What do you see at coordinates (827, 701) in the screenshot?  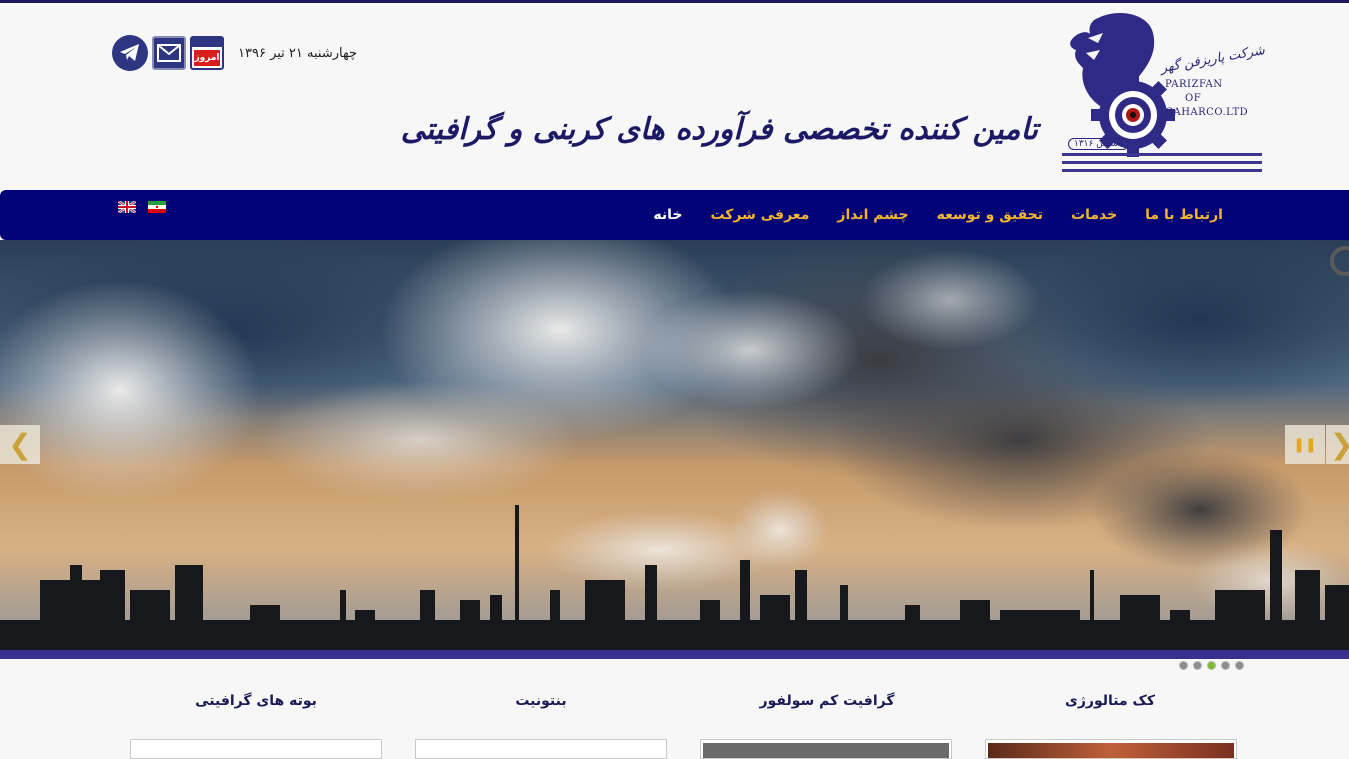 I see `product-title-graphite: گرافیت کم سولفور` at bounding box center [827, 701].